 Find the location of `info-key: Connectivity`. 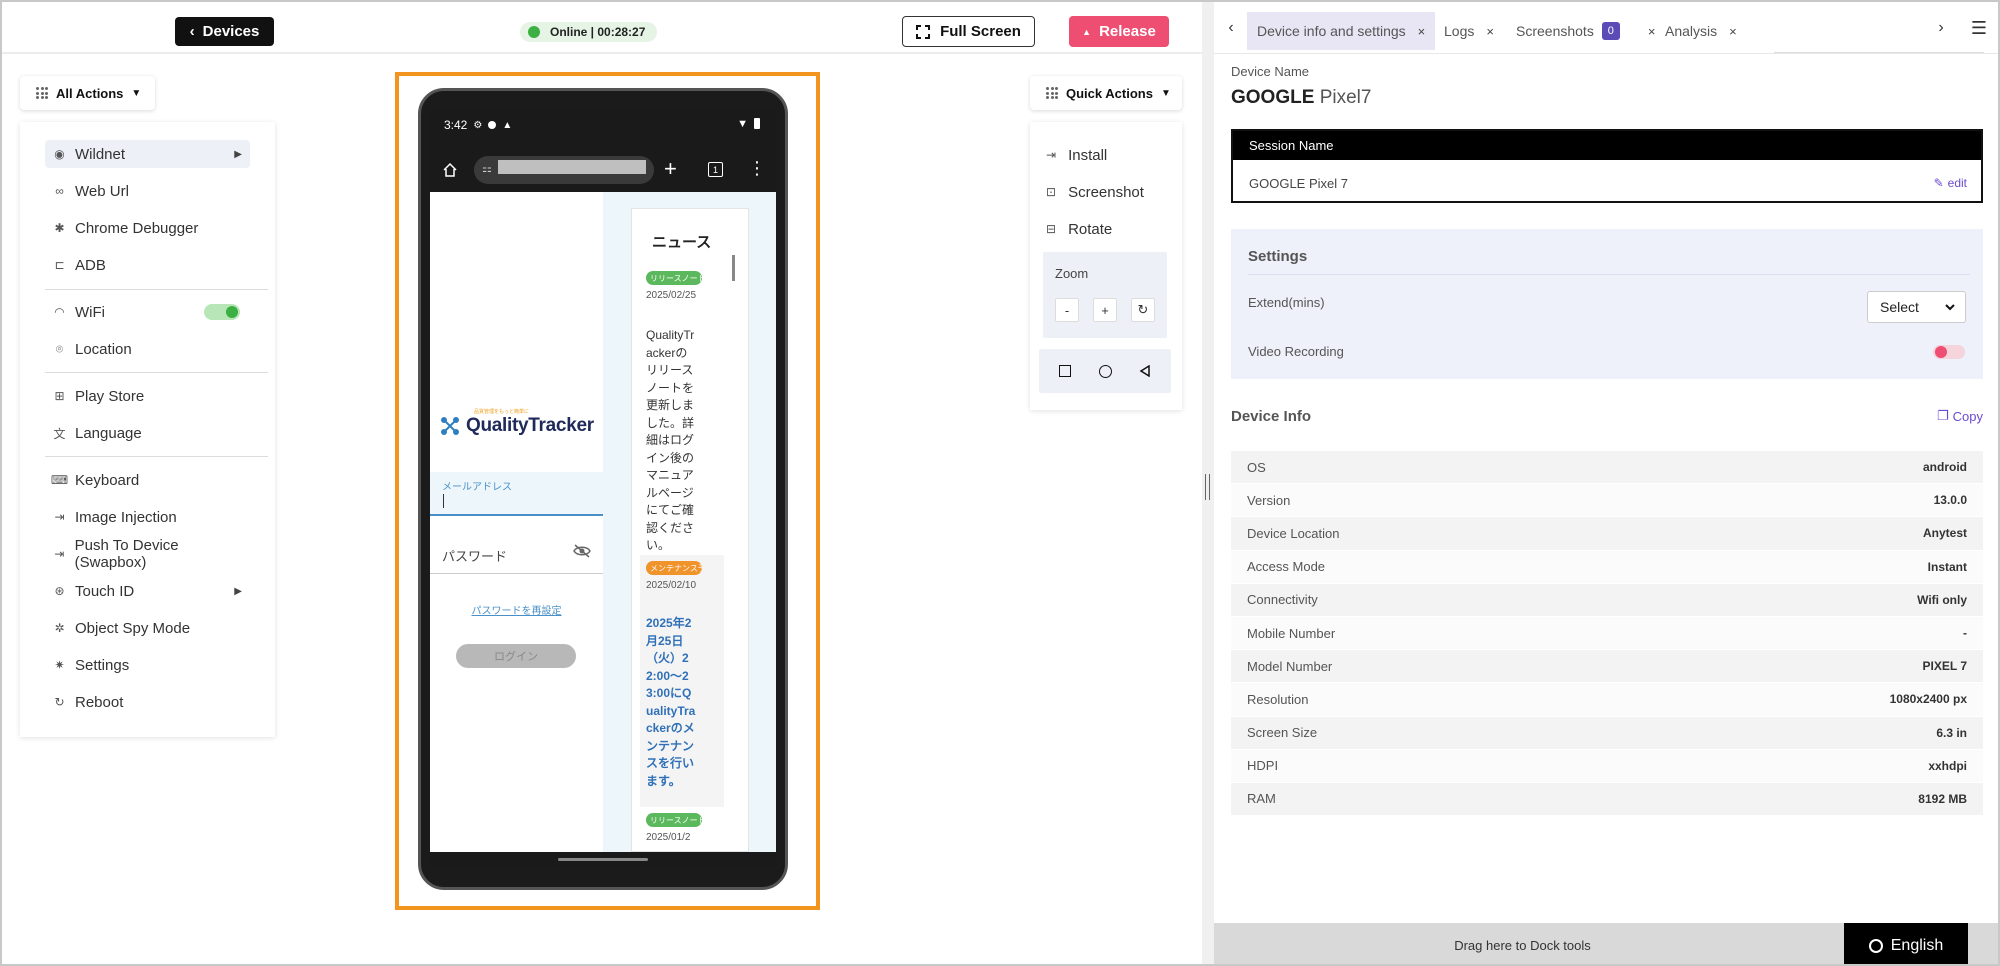

info-key: Connectivity is located at coordinates (1282, 600).